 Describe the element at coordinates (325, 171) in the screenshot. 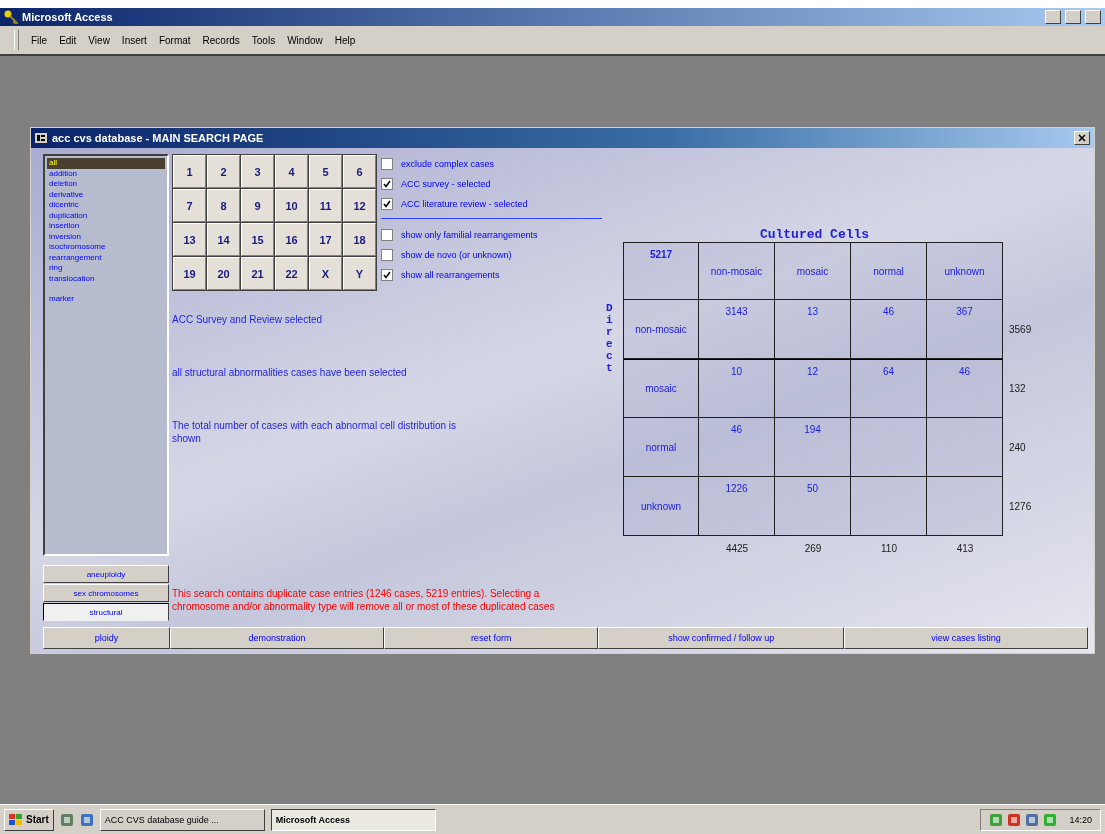

I see `chromosome-button: 5` at that location.